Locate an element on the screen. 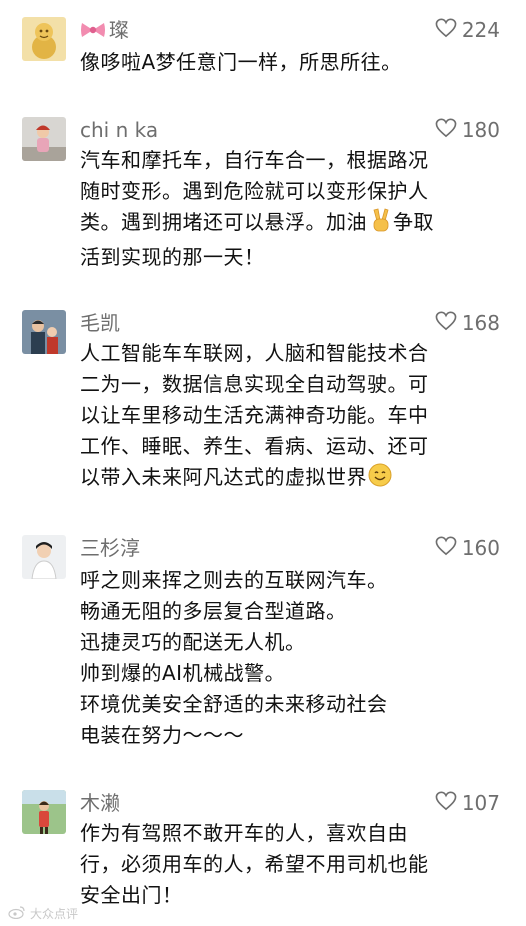 The width and height of the screenshot is (526, 926). like-button: 160 is located at coordinates (467, 548).